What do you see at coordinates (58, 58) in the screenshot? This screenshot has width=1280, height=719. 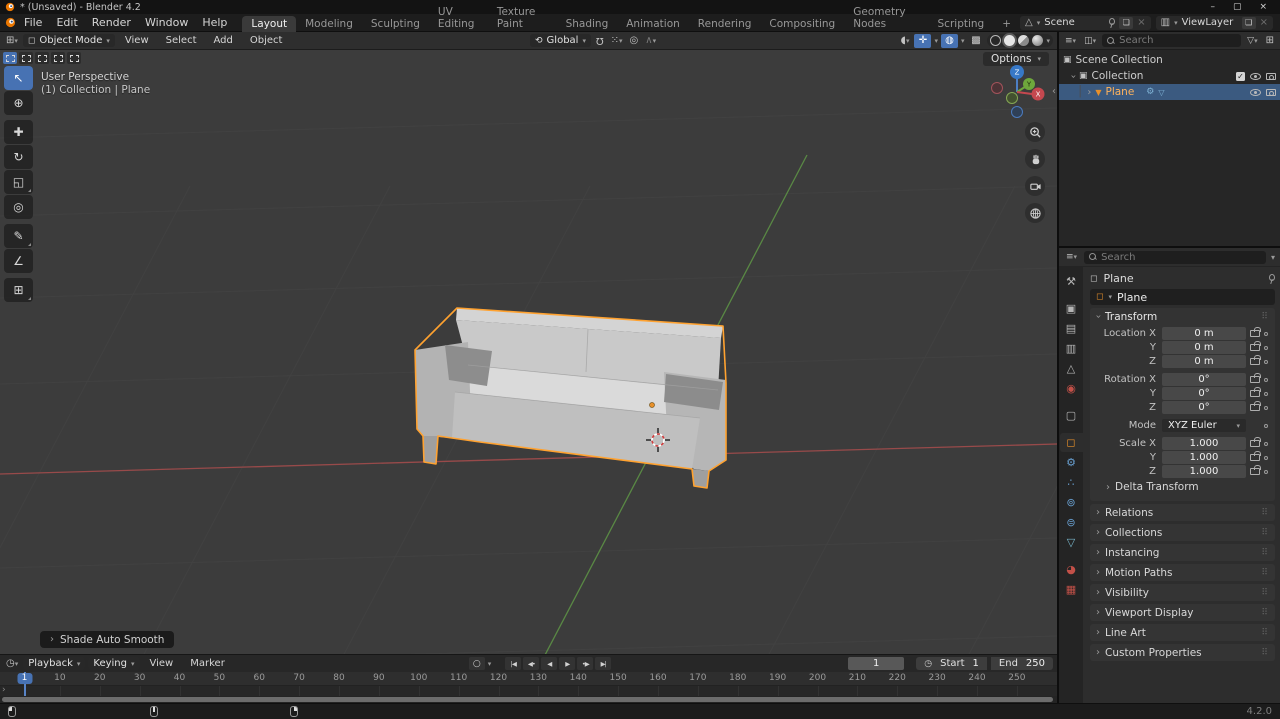 I see `select-invert-icon` at bounding box center [58, 58].